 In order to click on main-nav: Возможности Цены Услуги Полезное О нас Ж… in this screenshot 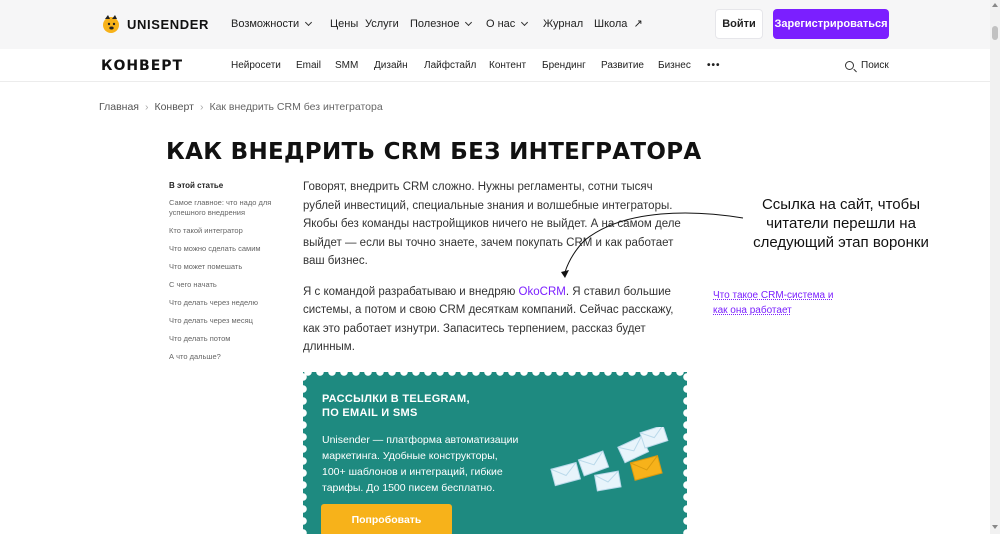, I will do `click(437, 24)`.